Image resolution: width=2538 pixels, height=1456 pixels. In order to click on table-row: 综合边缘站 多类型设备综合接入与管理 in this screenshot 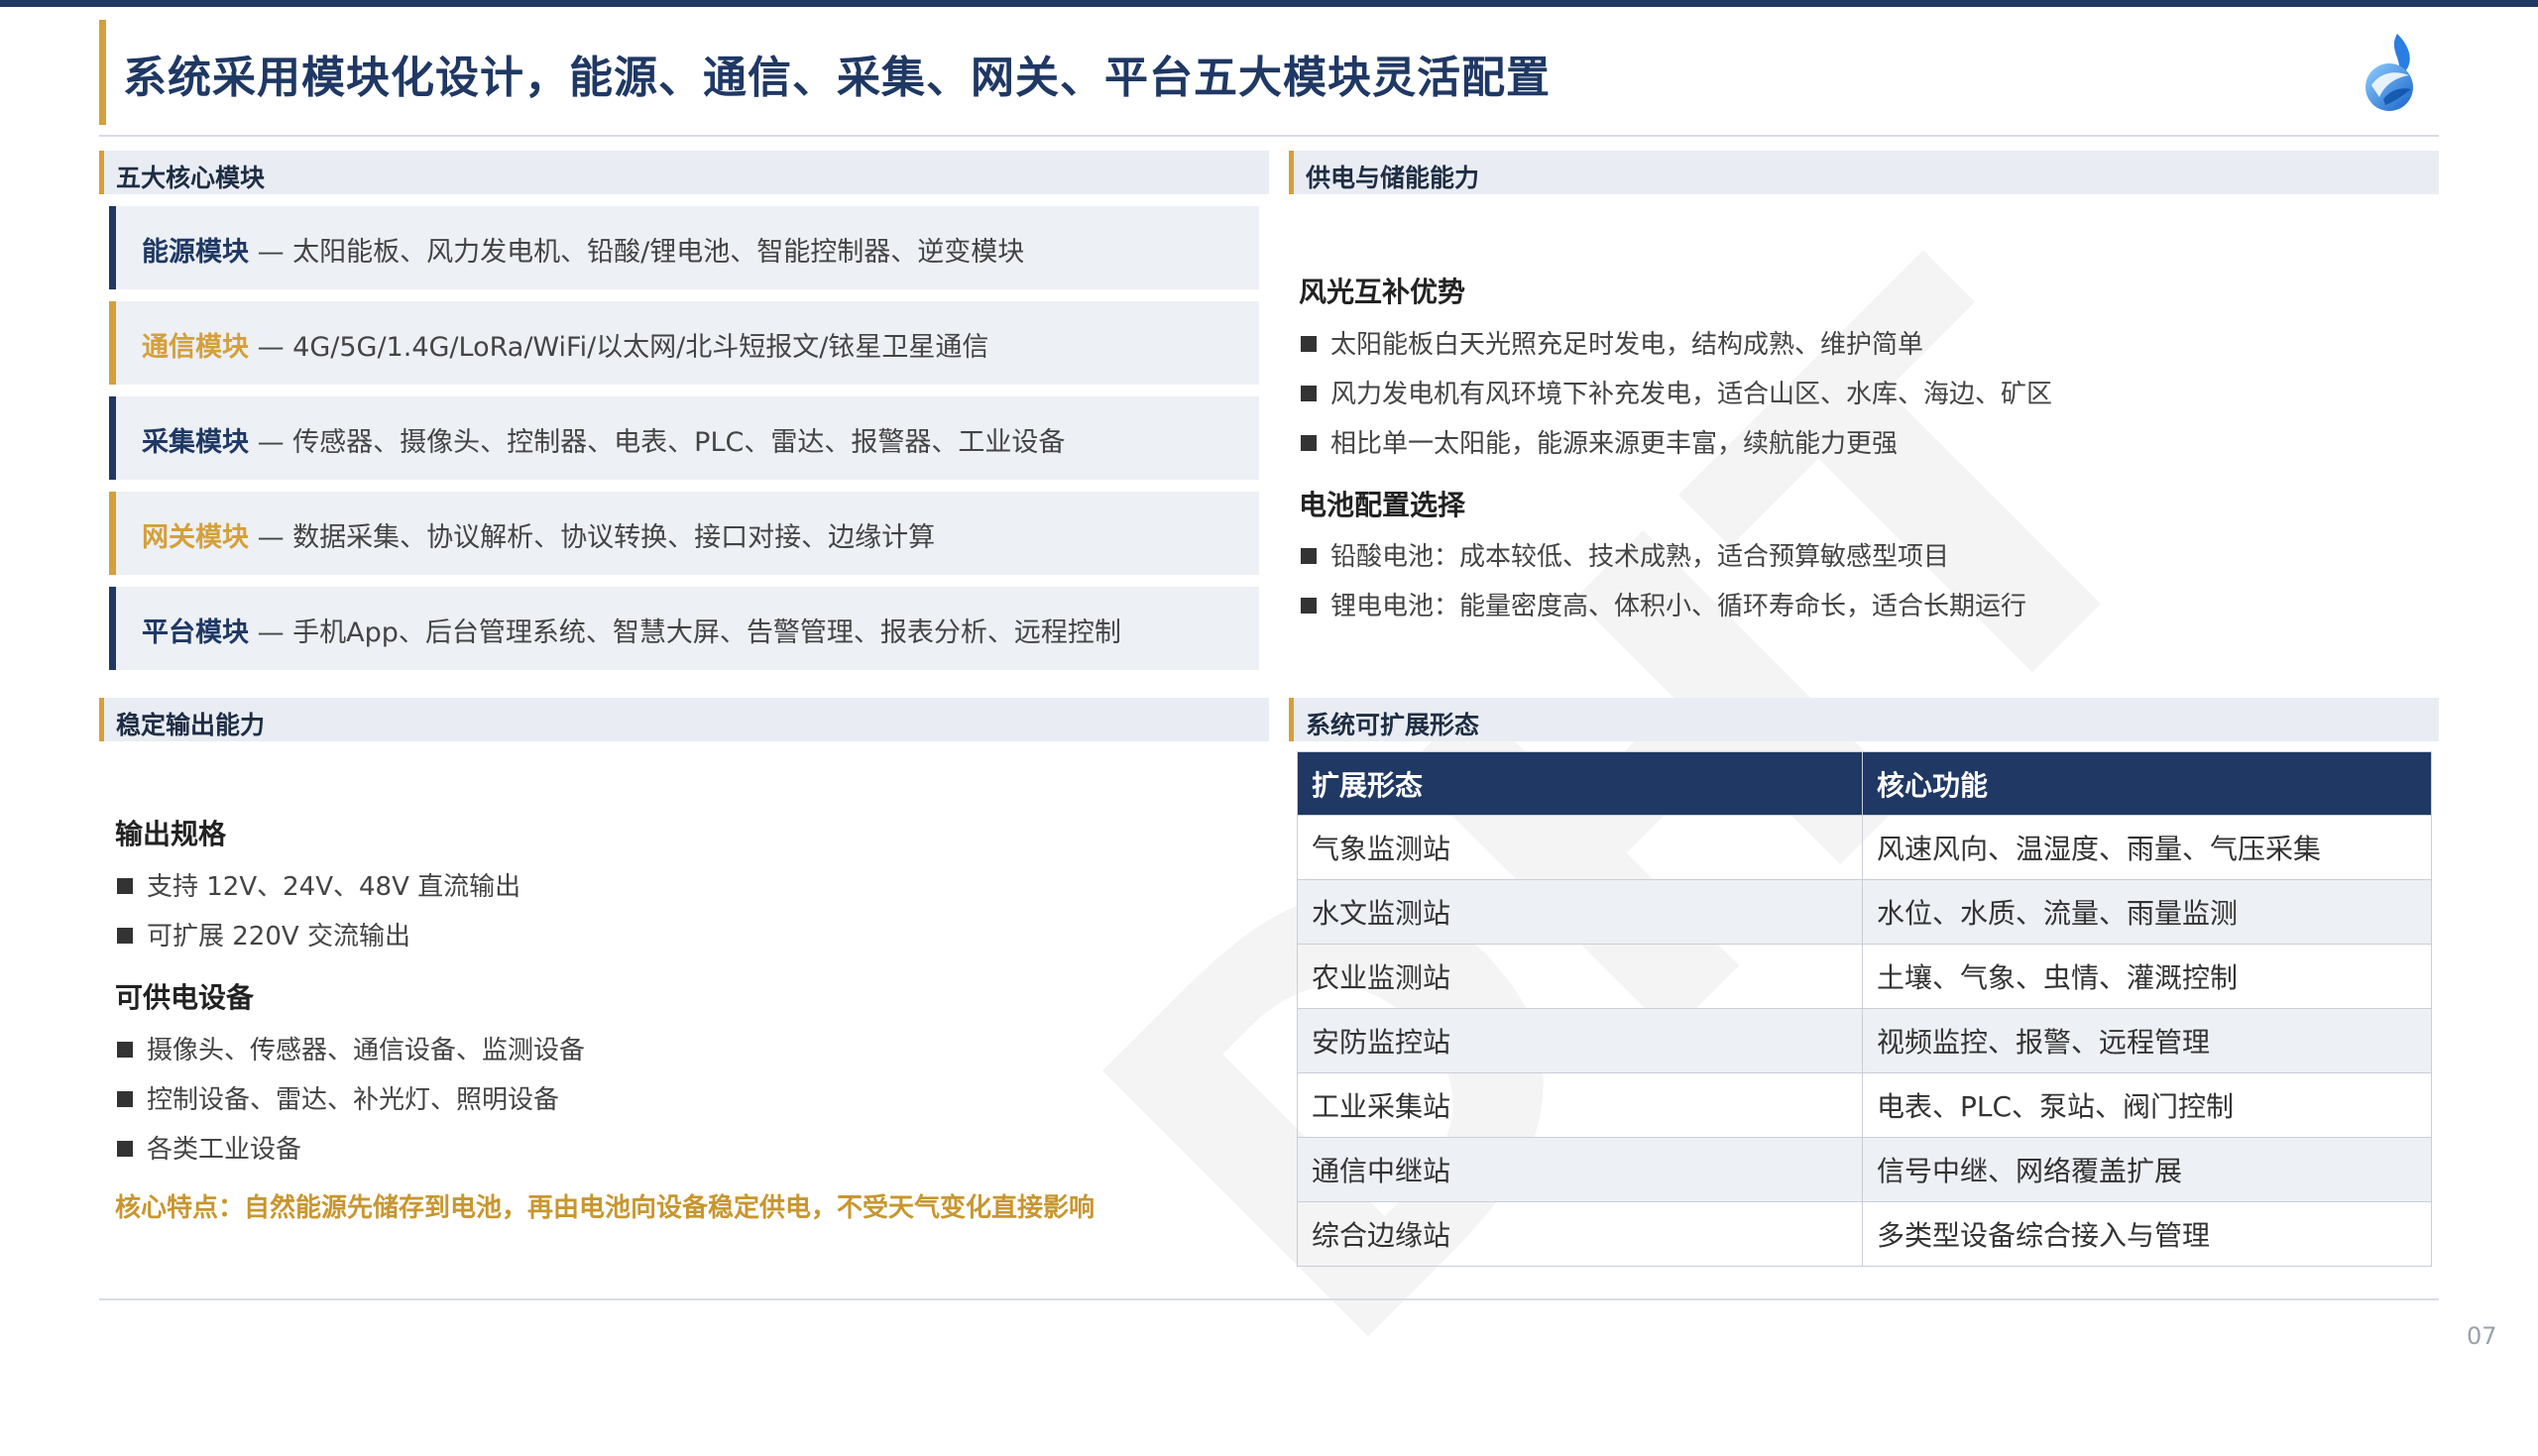, I will do `click(1864, 1234)`.